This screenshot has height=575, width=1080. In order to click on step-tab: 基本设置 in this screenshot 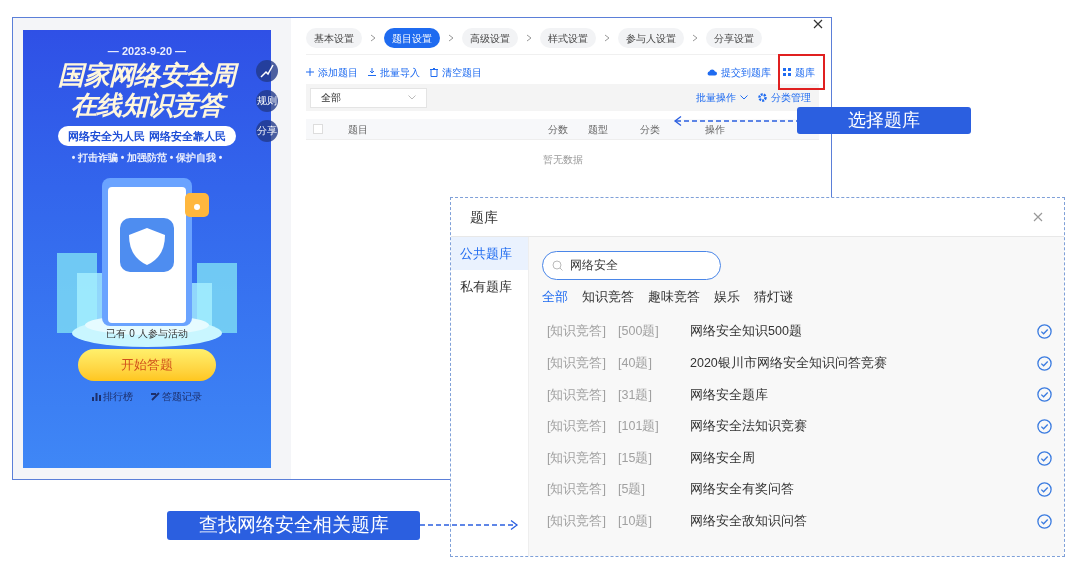, I will do `click(334, 38)`.